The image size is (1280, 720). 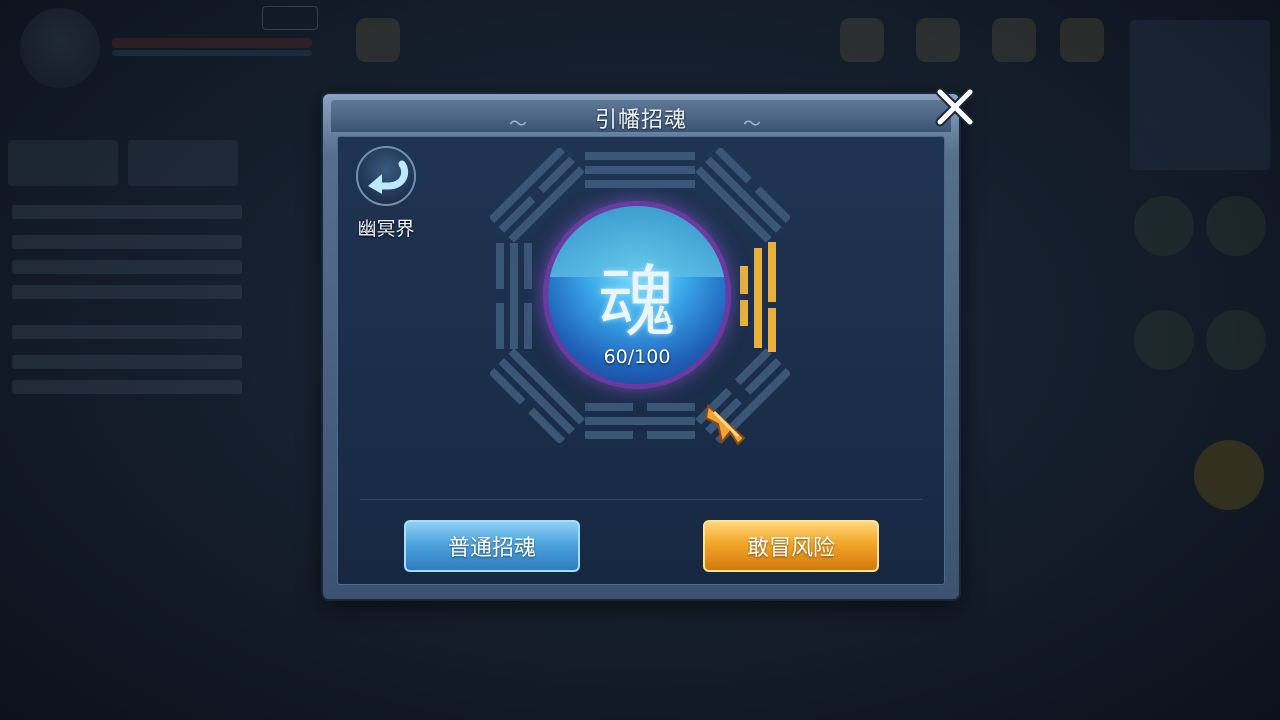 I want to click on hp-bar, so click(x=212, y=43).